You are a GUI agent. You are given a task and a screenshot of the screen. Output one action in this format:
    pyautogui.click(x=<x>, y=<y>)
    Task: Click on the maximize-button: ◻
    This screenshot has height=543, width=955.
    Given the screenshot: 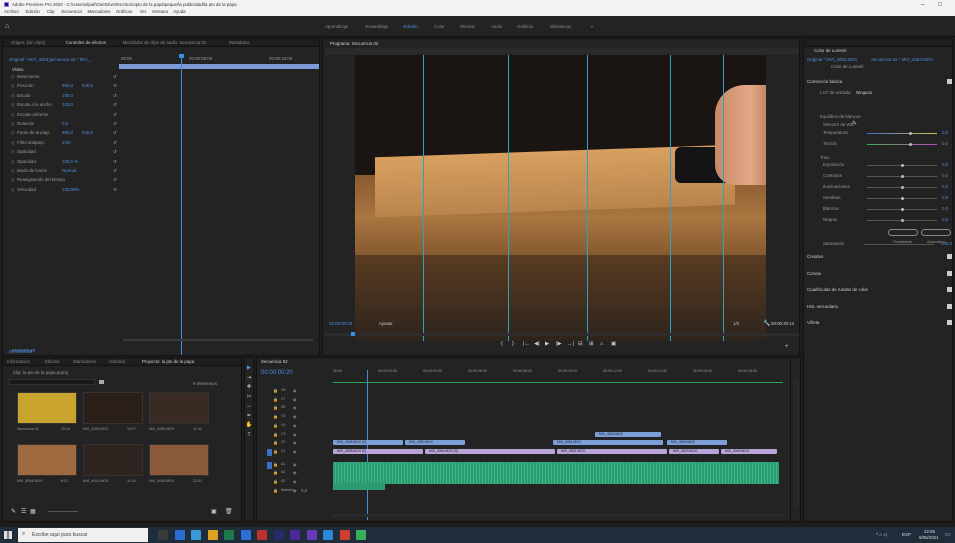 What is the action you would take?
    pyautogui.click(x=940, y=4)
    